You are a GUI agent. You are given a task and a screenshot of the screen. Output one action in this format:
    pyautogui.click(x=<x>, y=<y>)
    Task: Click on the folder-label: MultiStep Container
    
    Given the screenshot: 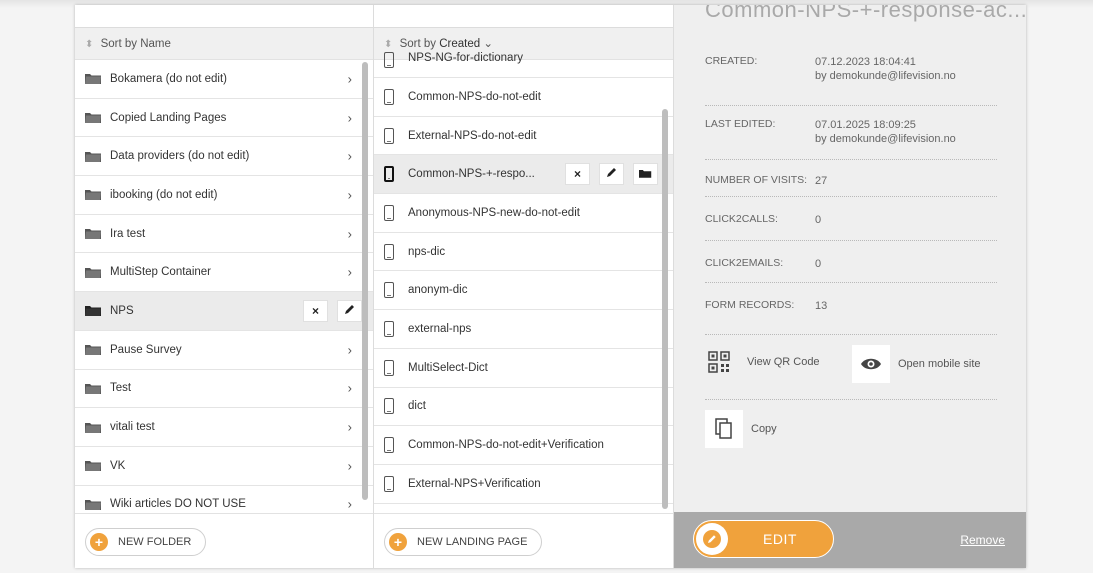 What is the action you would take?
    pyautogui.click(x=160, y=272)
    